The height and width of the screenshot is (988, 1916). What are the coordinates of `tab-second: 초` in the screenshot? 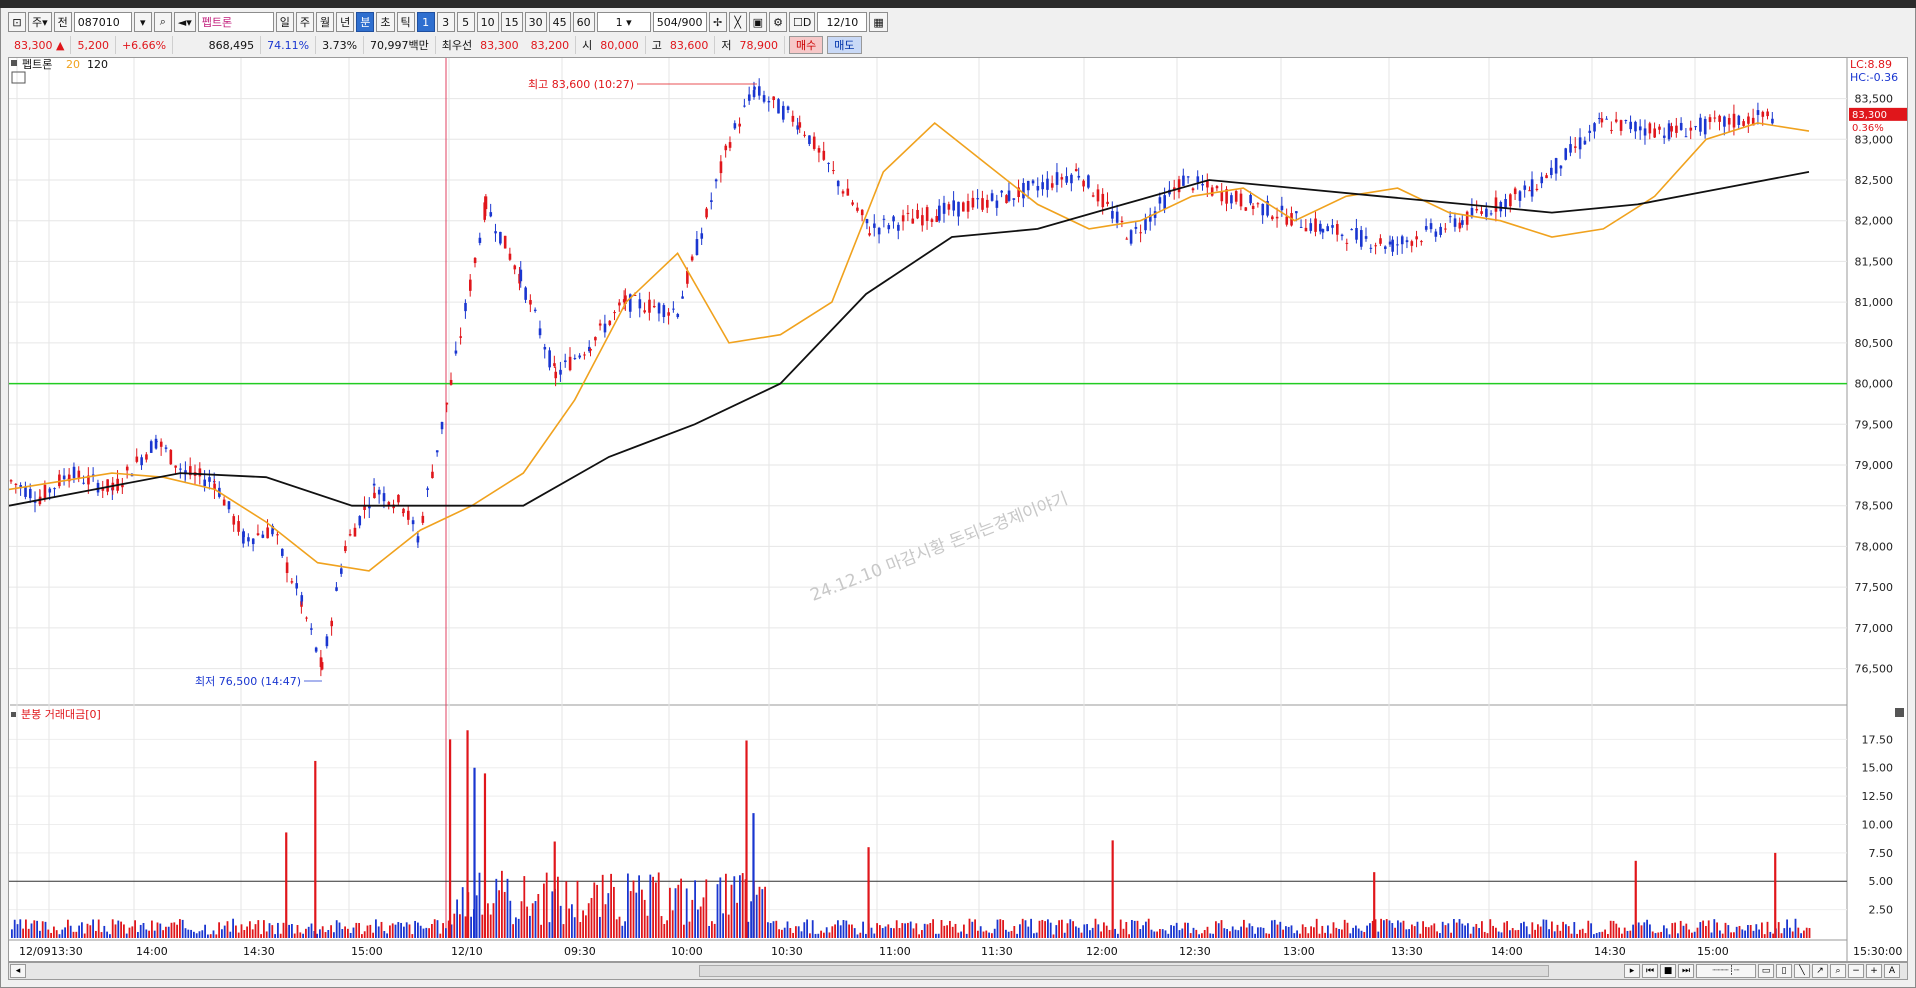 It's located at (385, 22).